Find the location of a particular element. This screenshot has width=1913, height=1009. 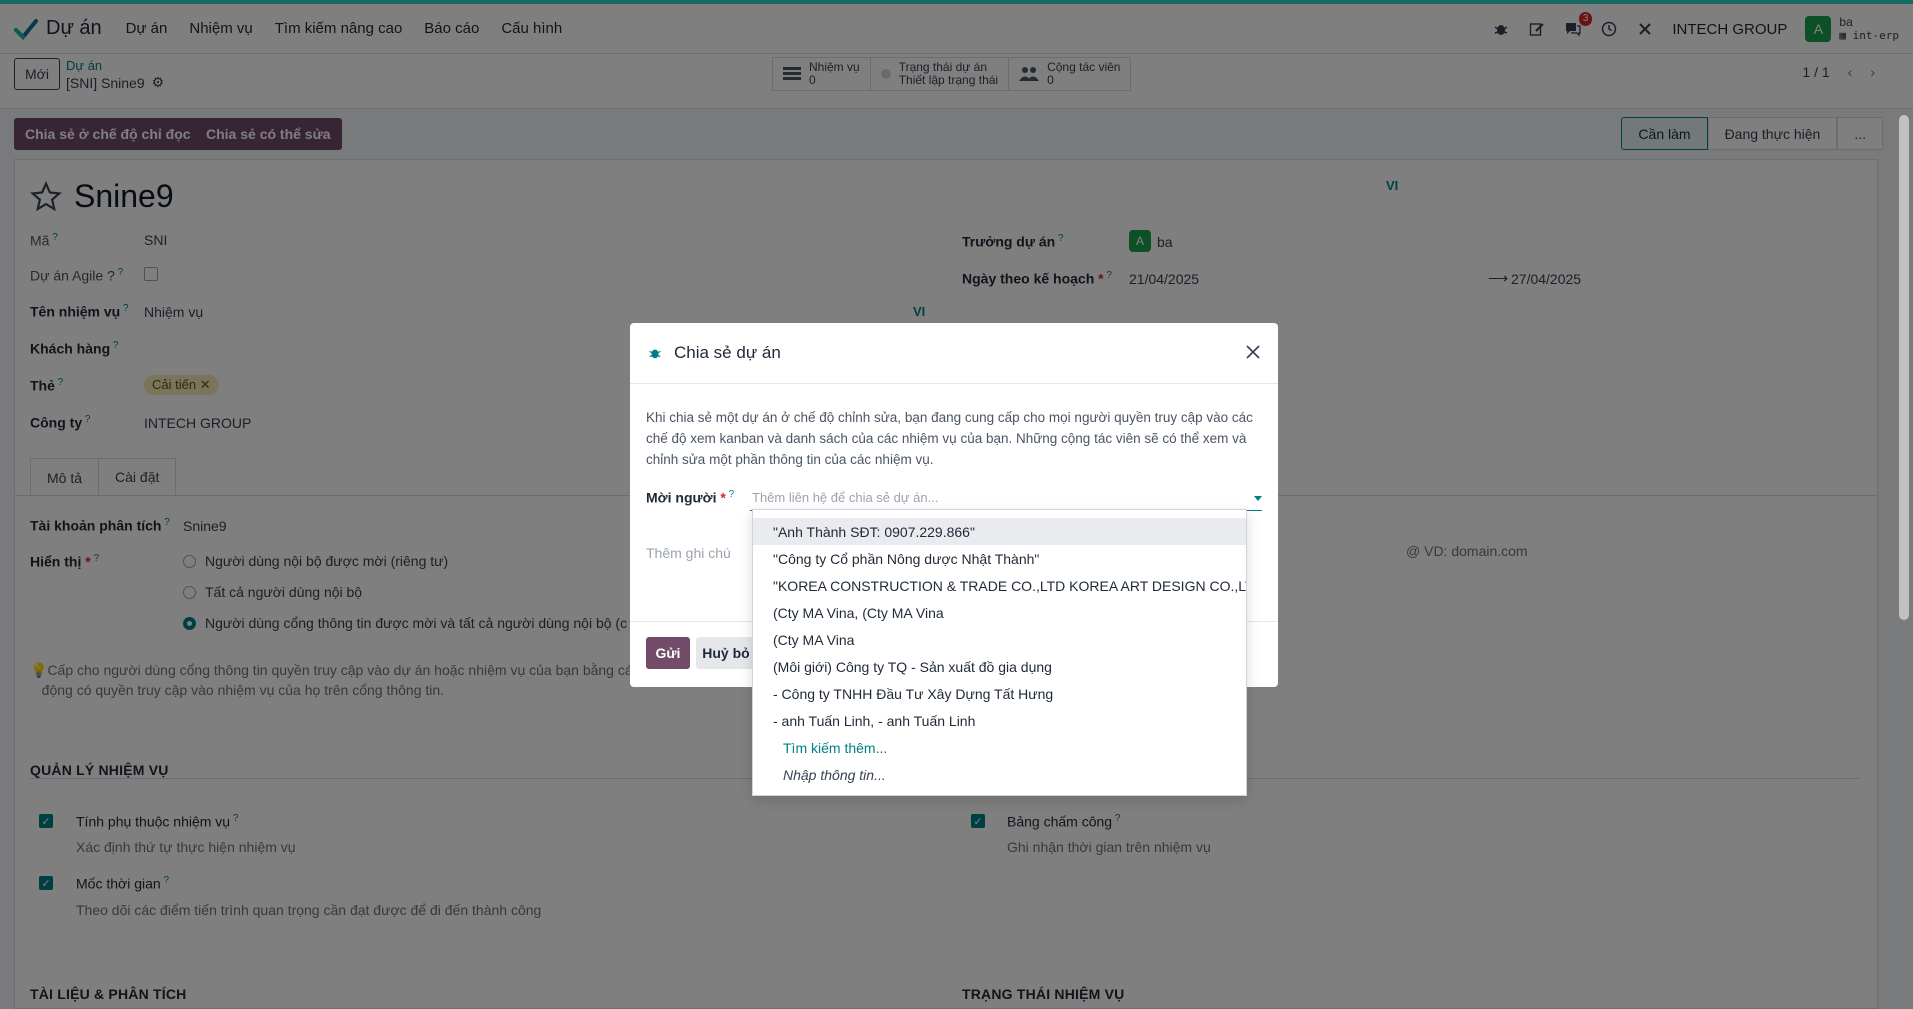

bug-icon is located at coordinates (655, 354).